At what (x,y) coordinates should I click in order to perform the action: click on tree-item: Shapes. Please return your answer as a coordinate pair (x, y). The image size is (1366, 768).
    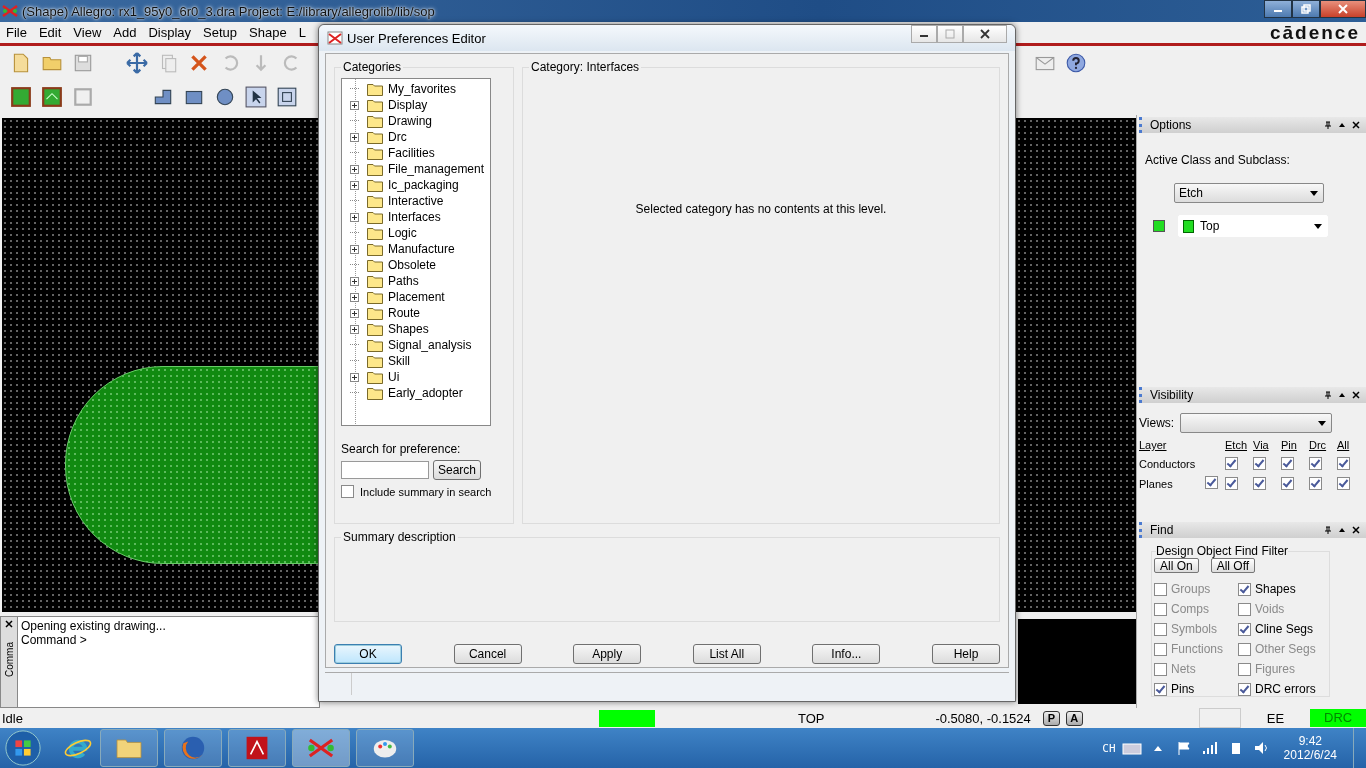
    Looking at the image, I should click on (408, 329).